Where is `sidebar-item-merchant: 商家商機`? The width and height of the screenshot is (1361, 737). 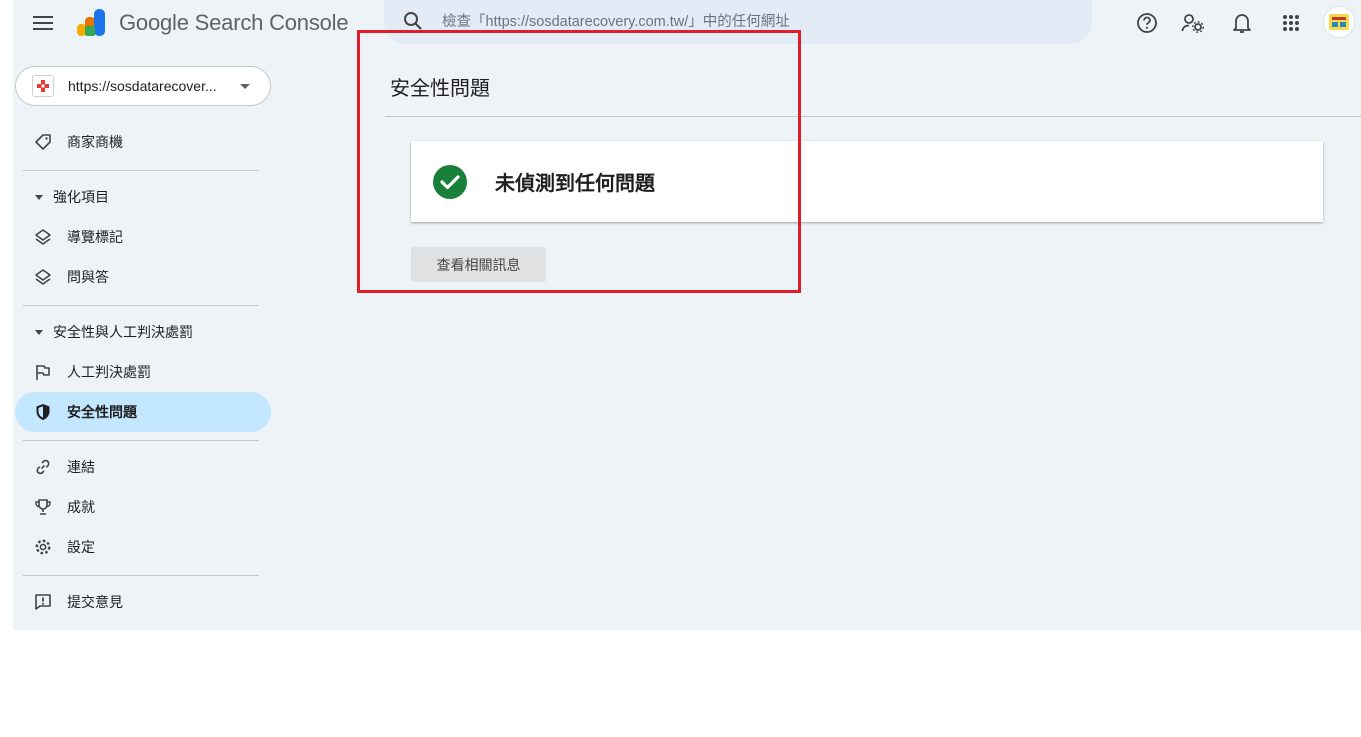
sidebar-item-merchant: 商家商機 is located at coordinates (143, 142).